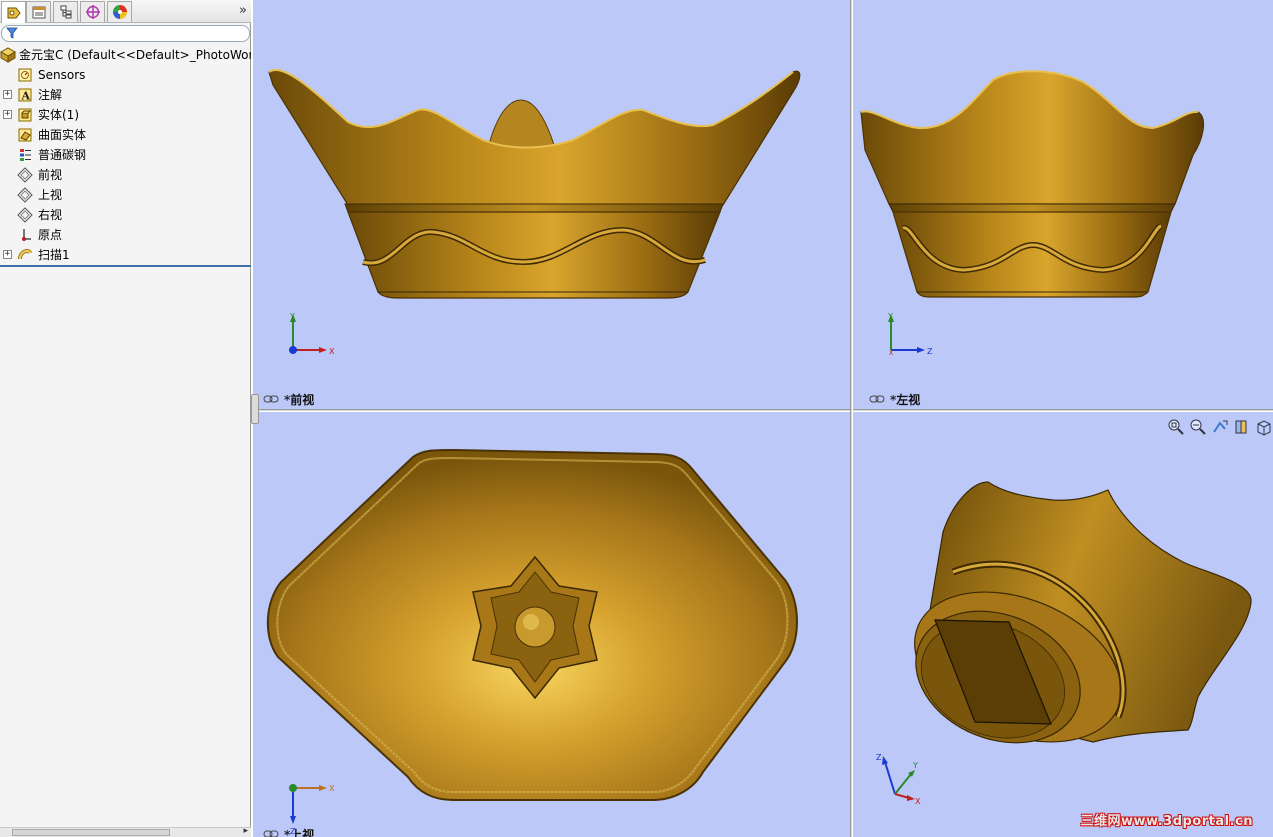 The width and height of the screenshot is (1273, 837). What do you see at coordinates (50, 215) in the screenshot?
I see `tree-item-label: 右视` at bounding box center [50, 215].